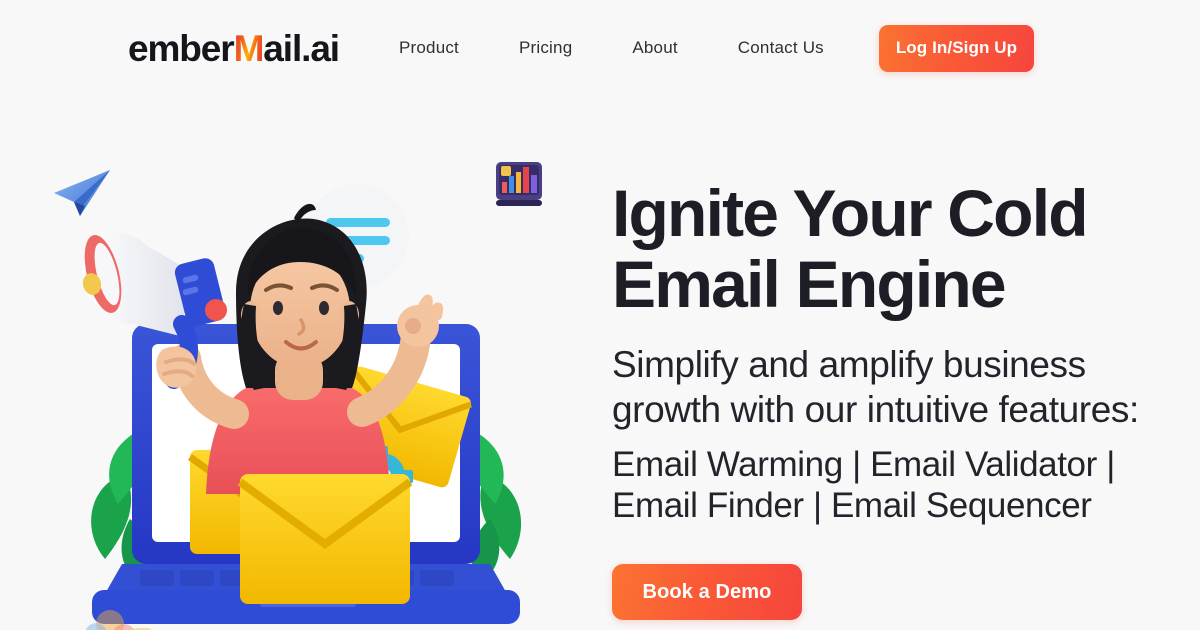 Image resolution: width=1200 pixels, height=630 pixels. Describe the element at coordinates (897, 592) in the screenshot. I see `hero-cta-container: Book a Demo` at that location.